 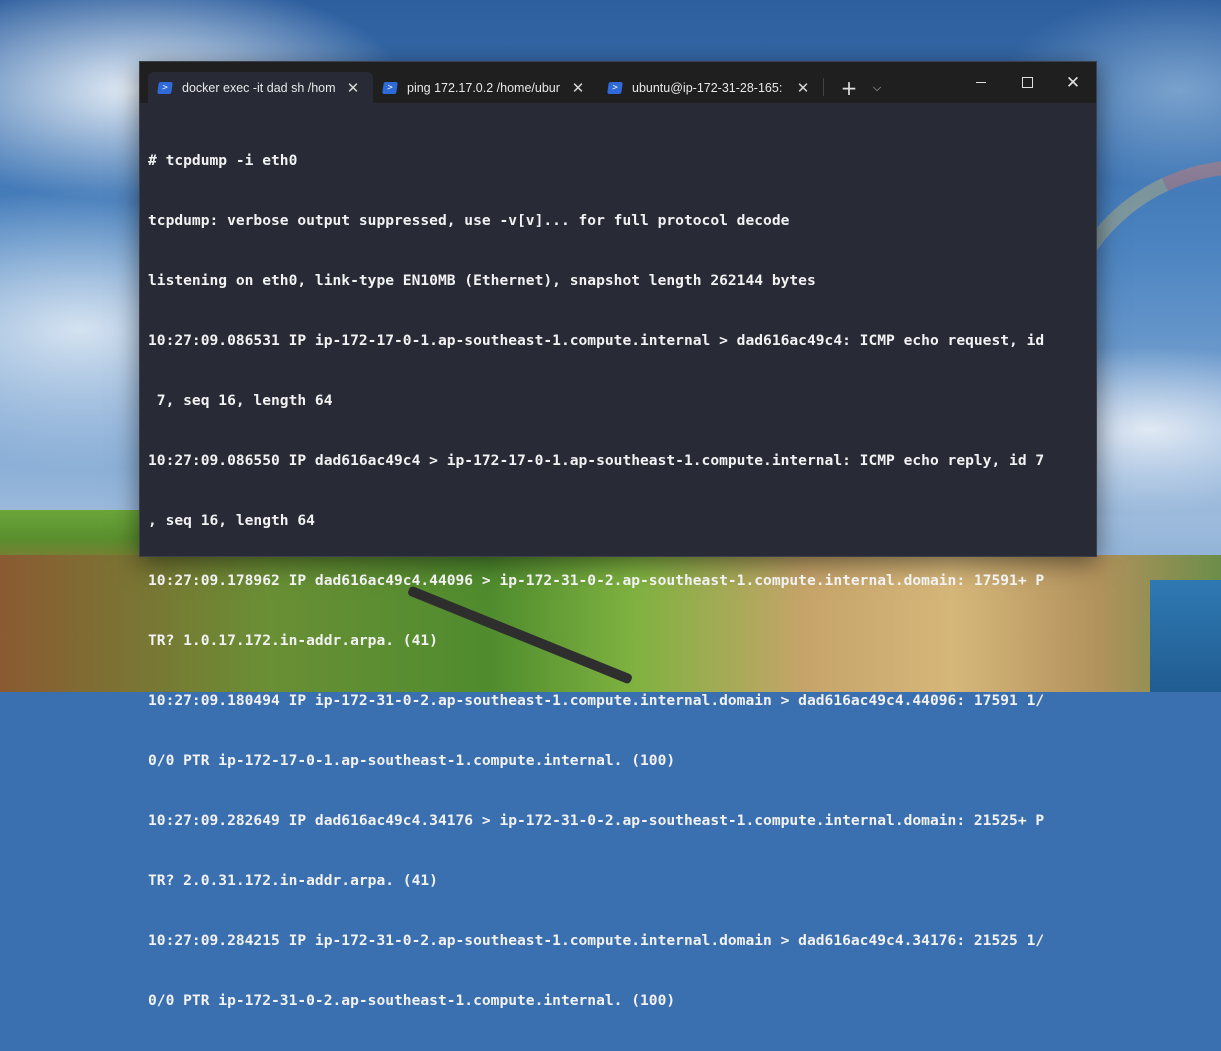 I want to click on window-controls: ✕, so click(x=1027, y=82).